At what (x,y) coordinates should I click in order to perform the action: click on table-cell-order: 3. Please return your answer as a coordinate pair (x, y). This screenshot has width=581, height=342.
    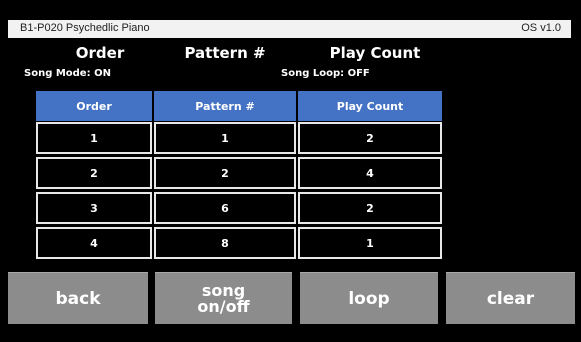
    Looking at the image, I should click on (94, 208).